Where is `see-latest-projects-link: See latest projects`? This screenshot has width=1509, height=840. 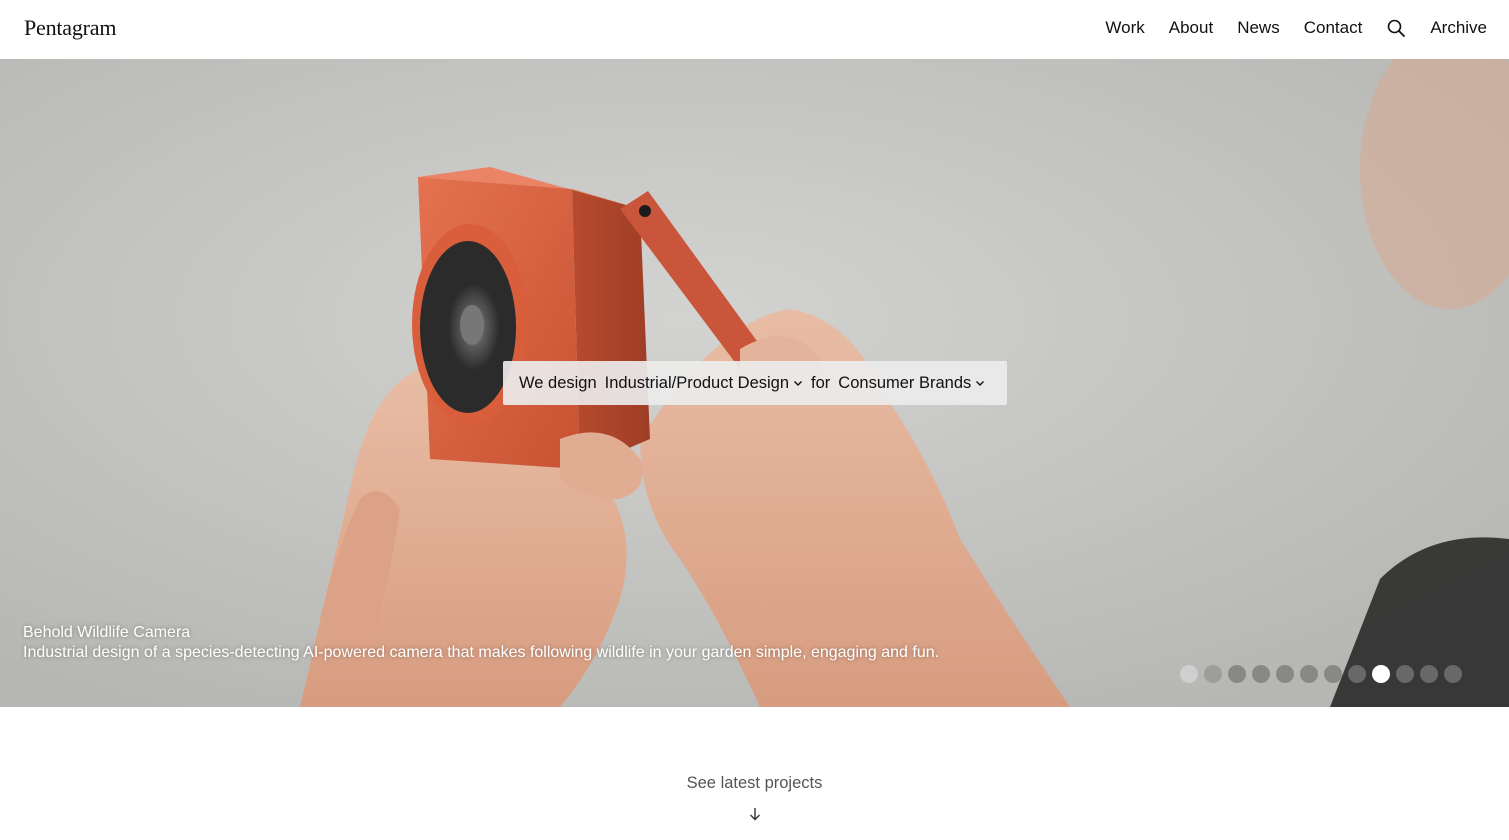 see-latest-projects-link: See latest projects is located at coordinates (754, 783).